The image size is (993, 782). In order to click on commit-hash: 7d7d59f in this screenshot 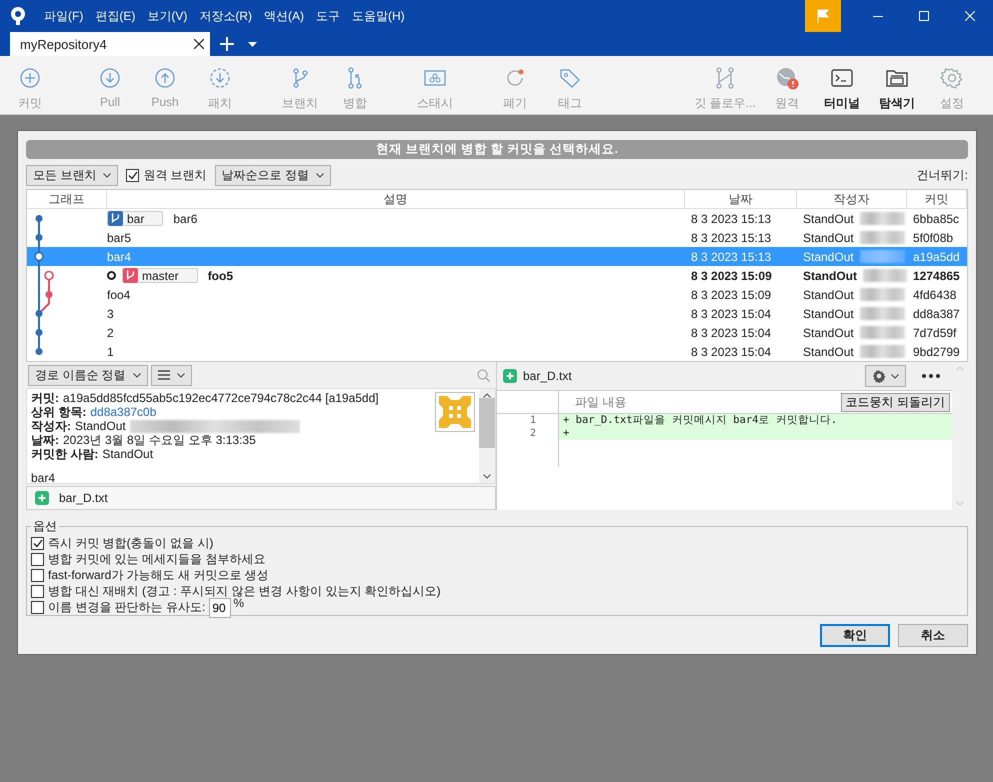, I will do `click(935, 333)`.